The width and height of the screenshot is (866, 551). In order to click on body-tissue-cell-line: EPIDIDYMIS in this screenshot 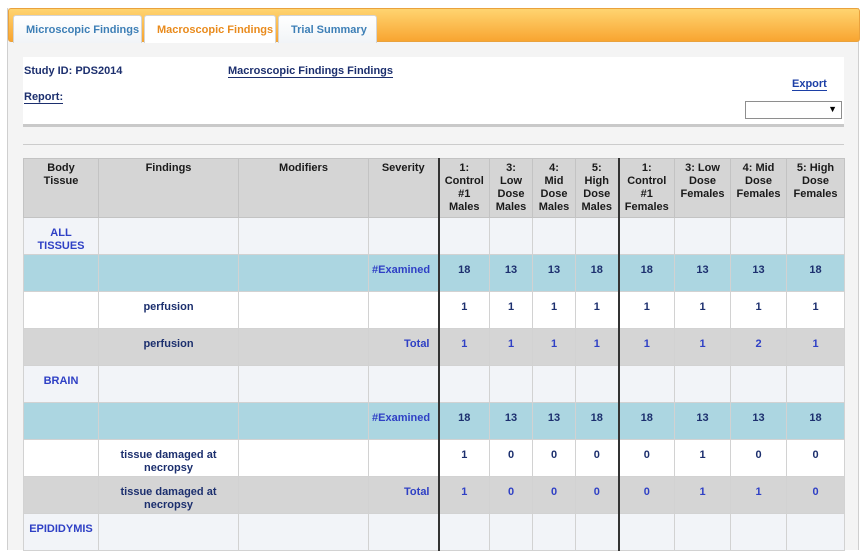, I will do `click(61, 529)`.